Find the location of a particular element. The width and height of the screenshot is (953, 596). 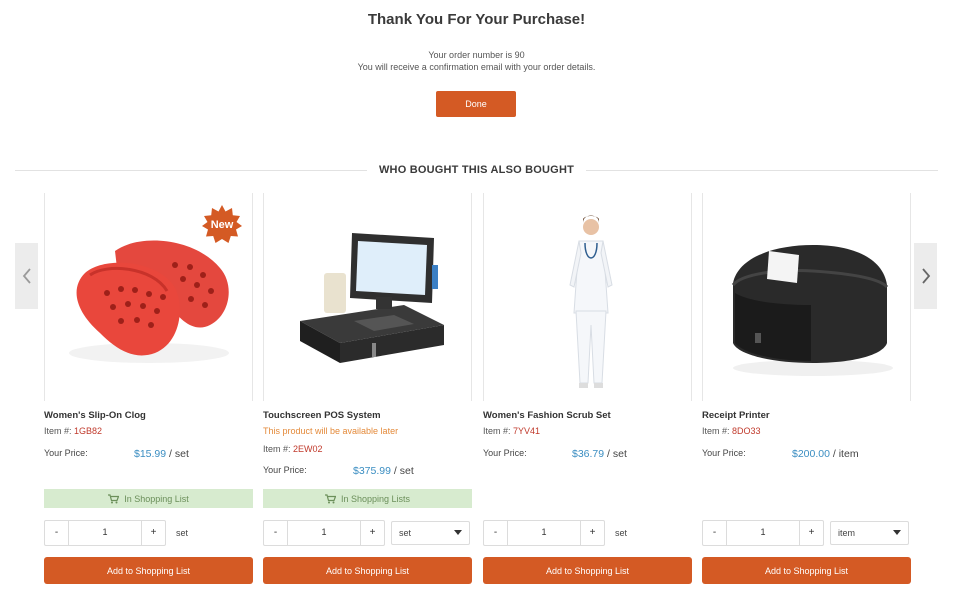

done-button: Done is located at coordinates (476, 104).